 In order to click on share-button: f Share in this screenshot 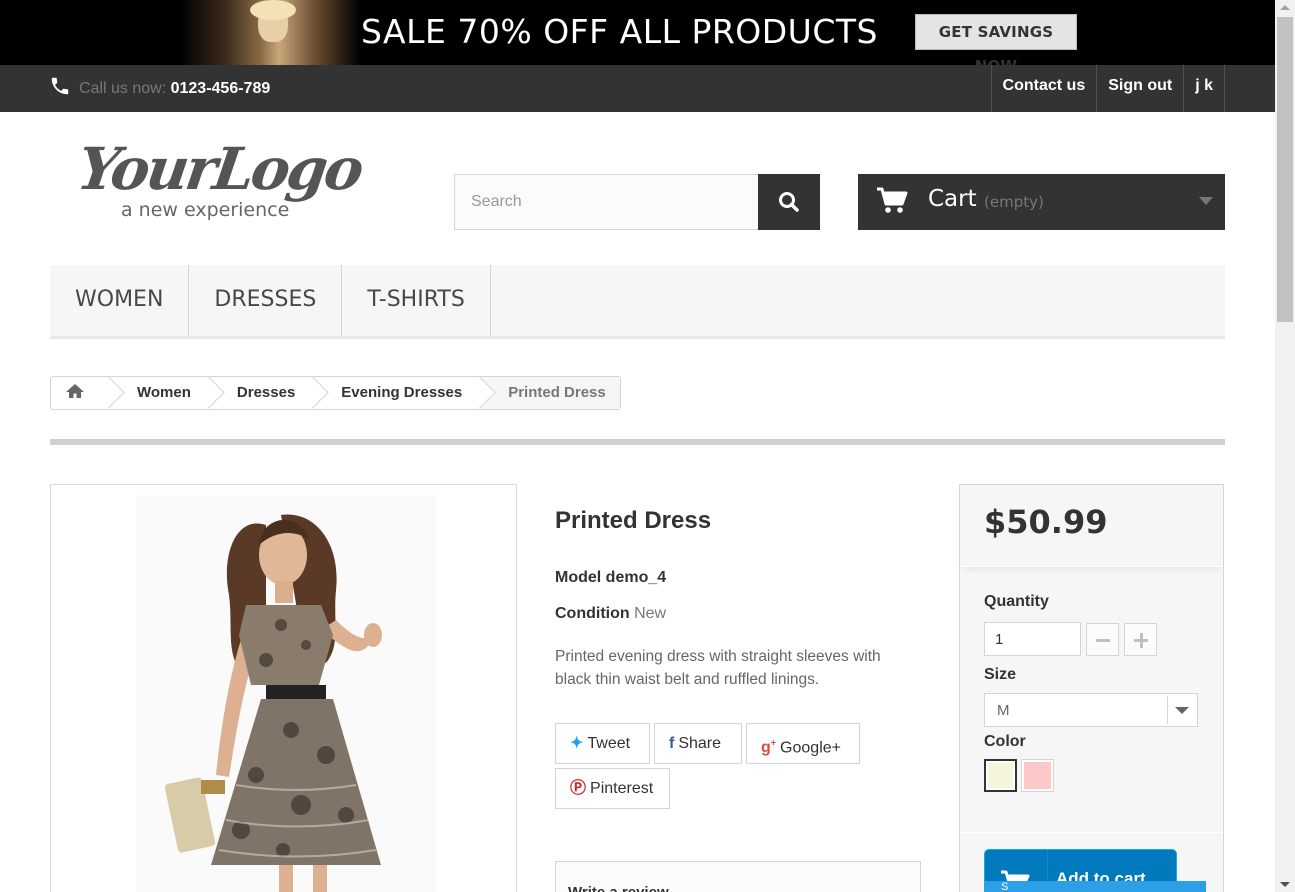, I will do `click(698, 743)`.